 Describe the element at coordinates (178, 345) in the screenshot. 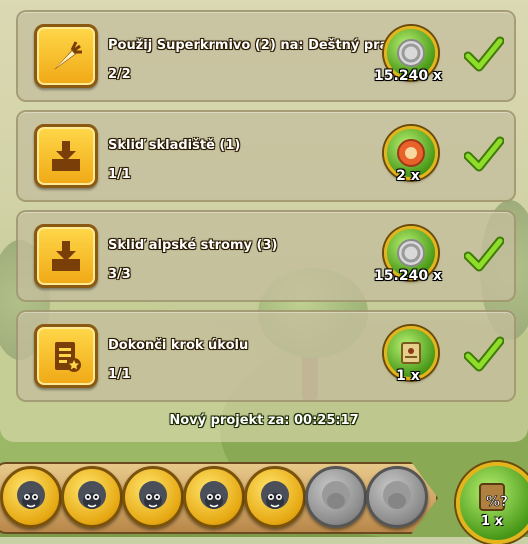

I see `task-title: Dokonči krok úkolu` at that location.